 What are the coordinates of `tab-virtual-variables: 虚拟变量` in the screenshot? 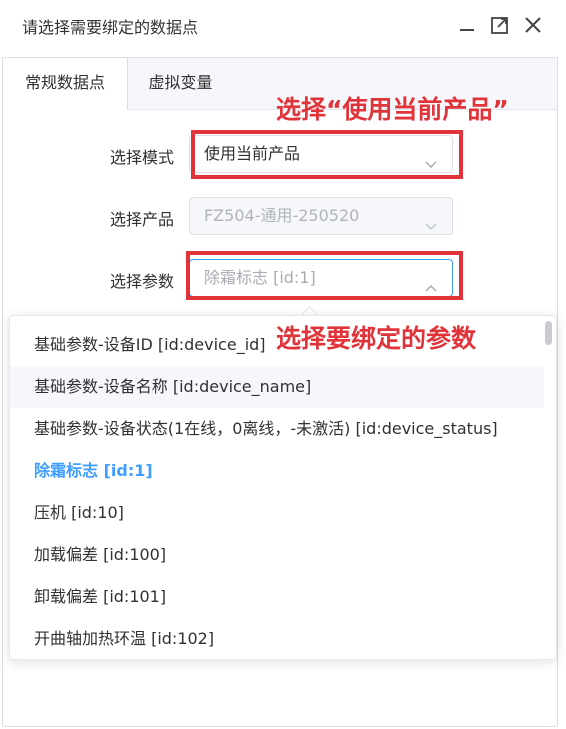 It's located at (180, 83).